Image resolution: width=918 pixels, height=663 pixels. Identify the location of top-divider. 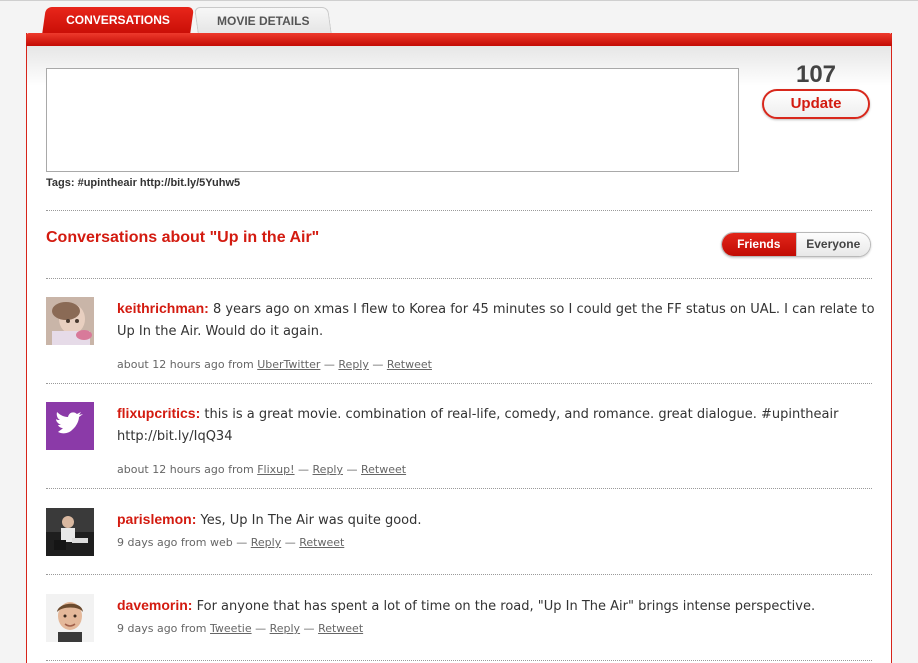
(459, 0).